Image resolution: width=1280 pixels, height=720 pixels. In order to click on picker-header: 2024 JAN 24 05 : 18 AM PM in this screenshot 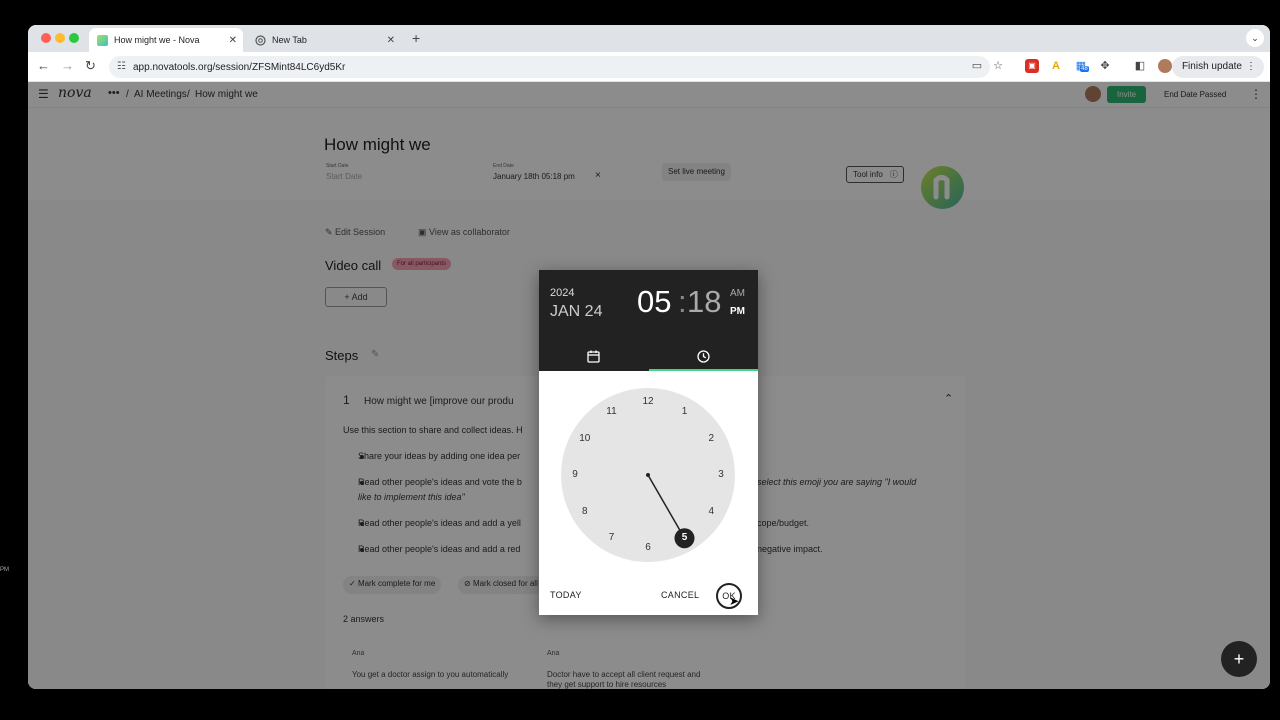, I will do `click(648, 306)`.